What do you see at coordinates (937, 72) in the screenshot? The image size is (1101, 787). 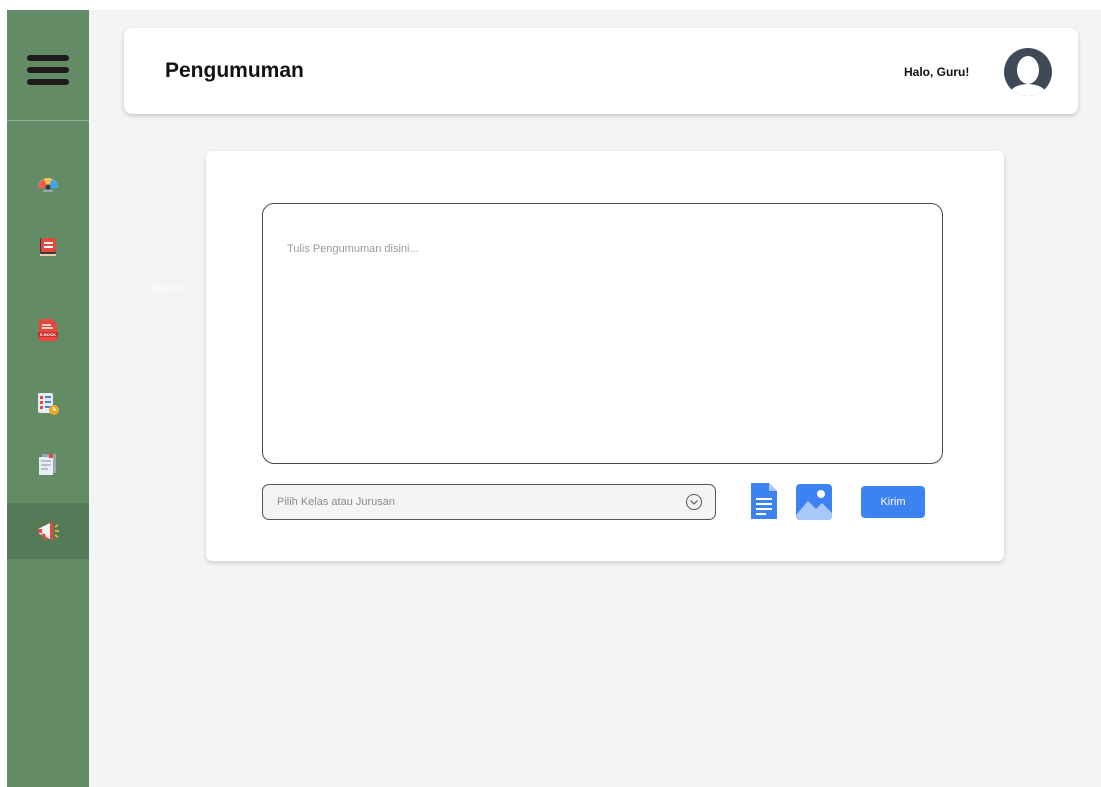 I see `greeting-text: Halo, Guru!` at bounding box center [937, 72].